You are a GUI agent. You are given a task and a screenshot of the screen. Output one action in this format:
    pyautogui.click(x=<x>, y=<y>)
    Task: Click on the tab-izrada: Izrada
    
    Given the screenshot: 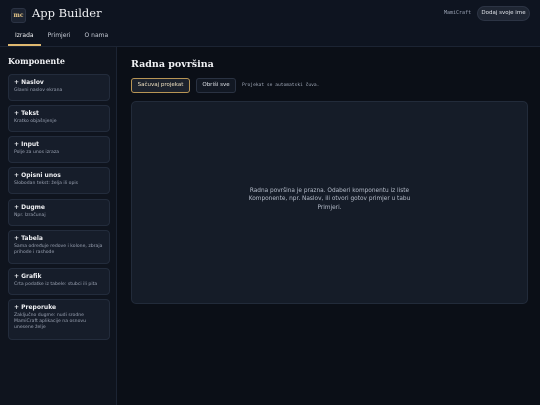 What is the action you would take?
    pyautogui.click(x=24, y=37)
    